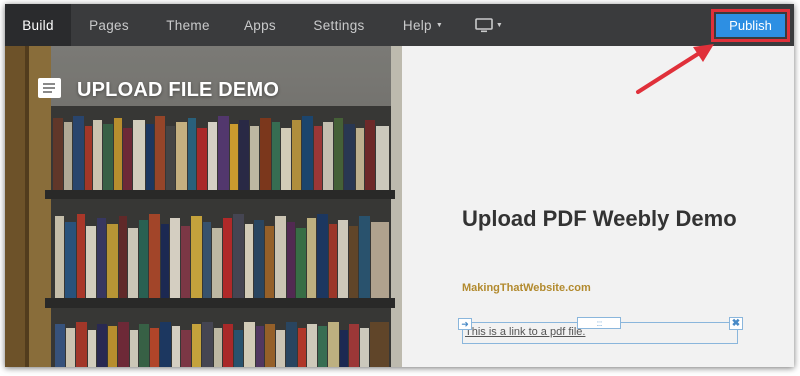 The image size is (800, 376). What do you see at coordinates (600, 330) in the screenshot?
I see `selected-text-element: This is a link to a pdf file. ➜ :::: ✖` at bounding box center [600, 330].